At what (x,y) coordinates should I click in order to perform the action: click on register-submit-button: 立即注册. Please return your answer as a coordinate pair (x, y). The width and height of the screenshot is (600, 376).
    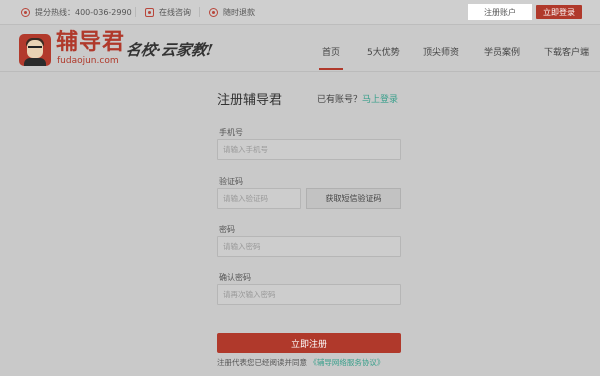
    Looking at the image, I should click on (309, 343).